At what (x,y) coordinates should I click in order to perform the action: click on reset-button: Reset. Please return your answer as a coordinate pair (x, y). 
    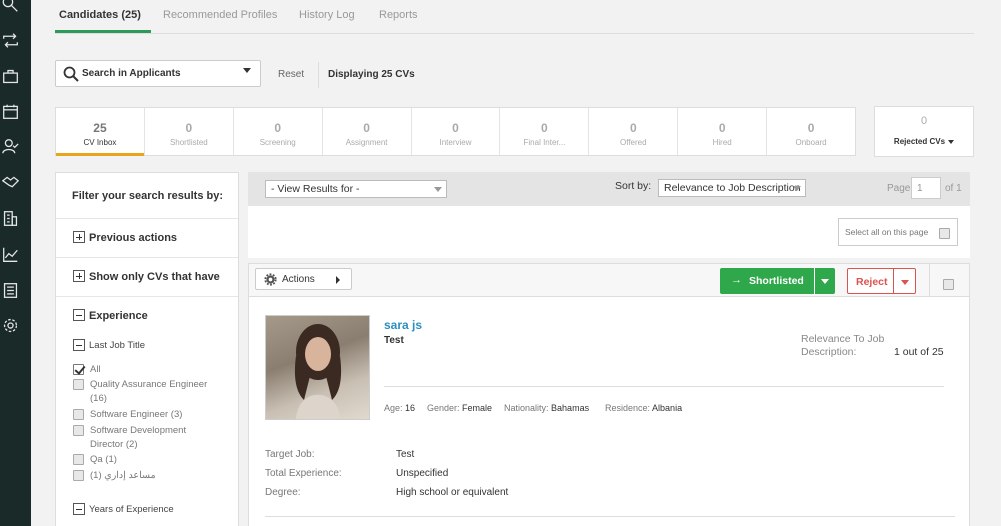
    Looking at the image, I should click on (291, 74).